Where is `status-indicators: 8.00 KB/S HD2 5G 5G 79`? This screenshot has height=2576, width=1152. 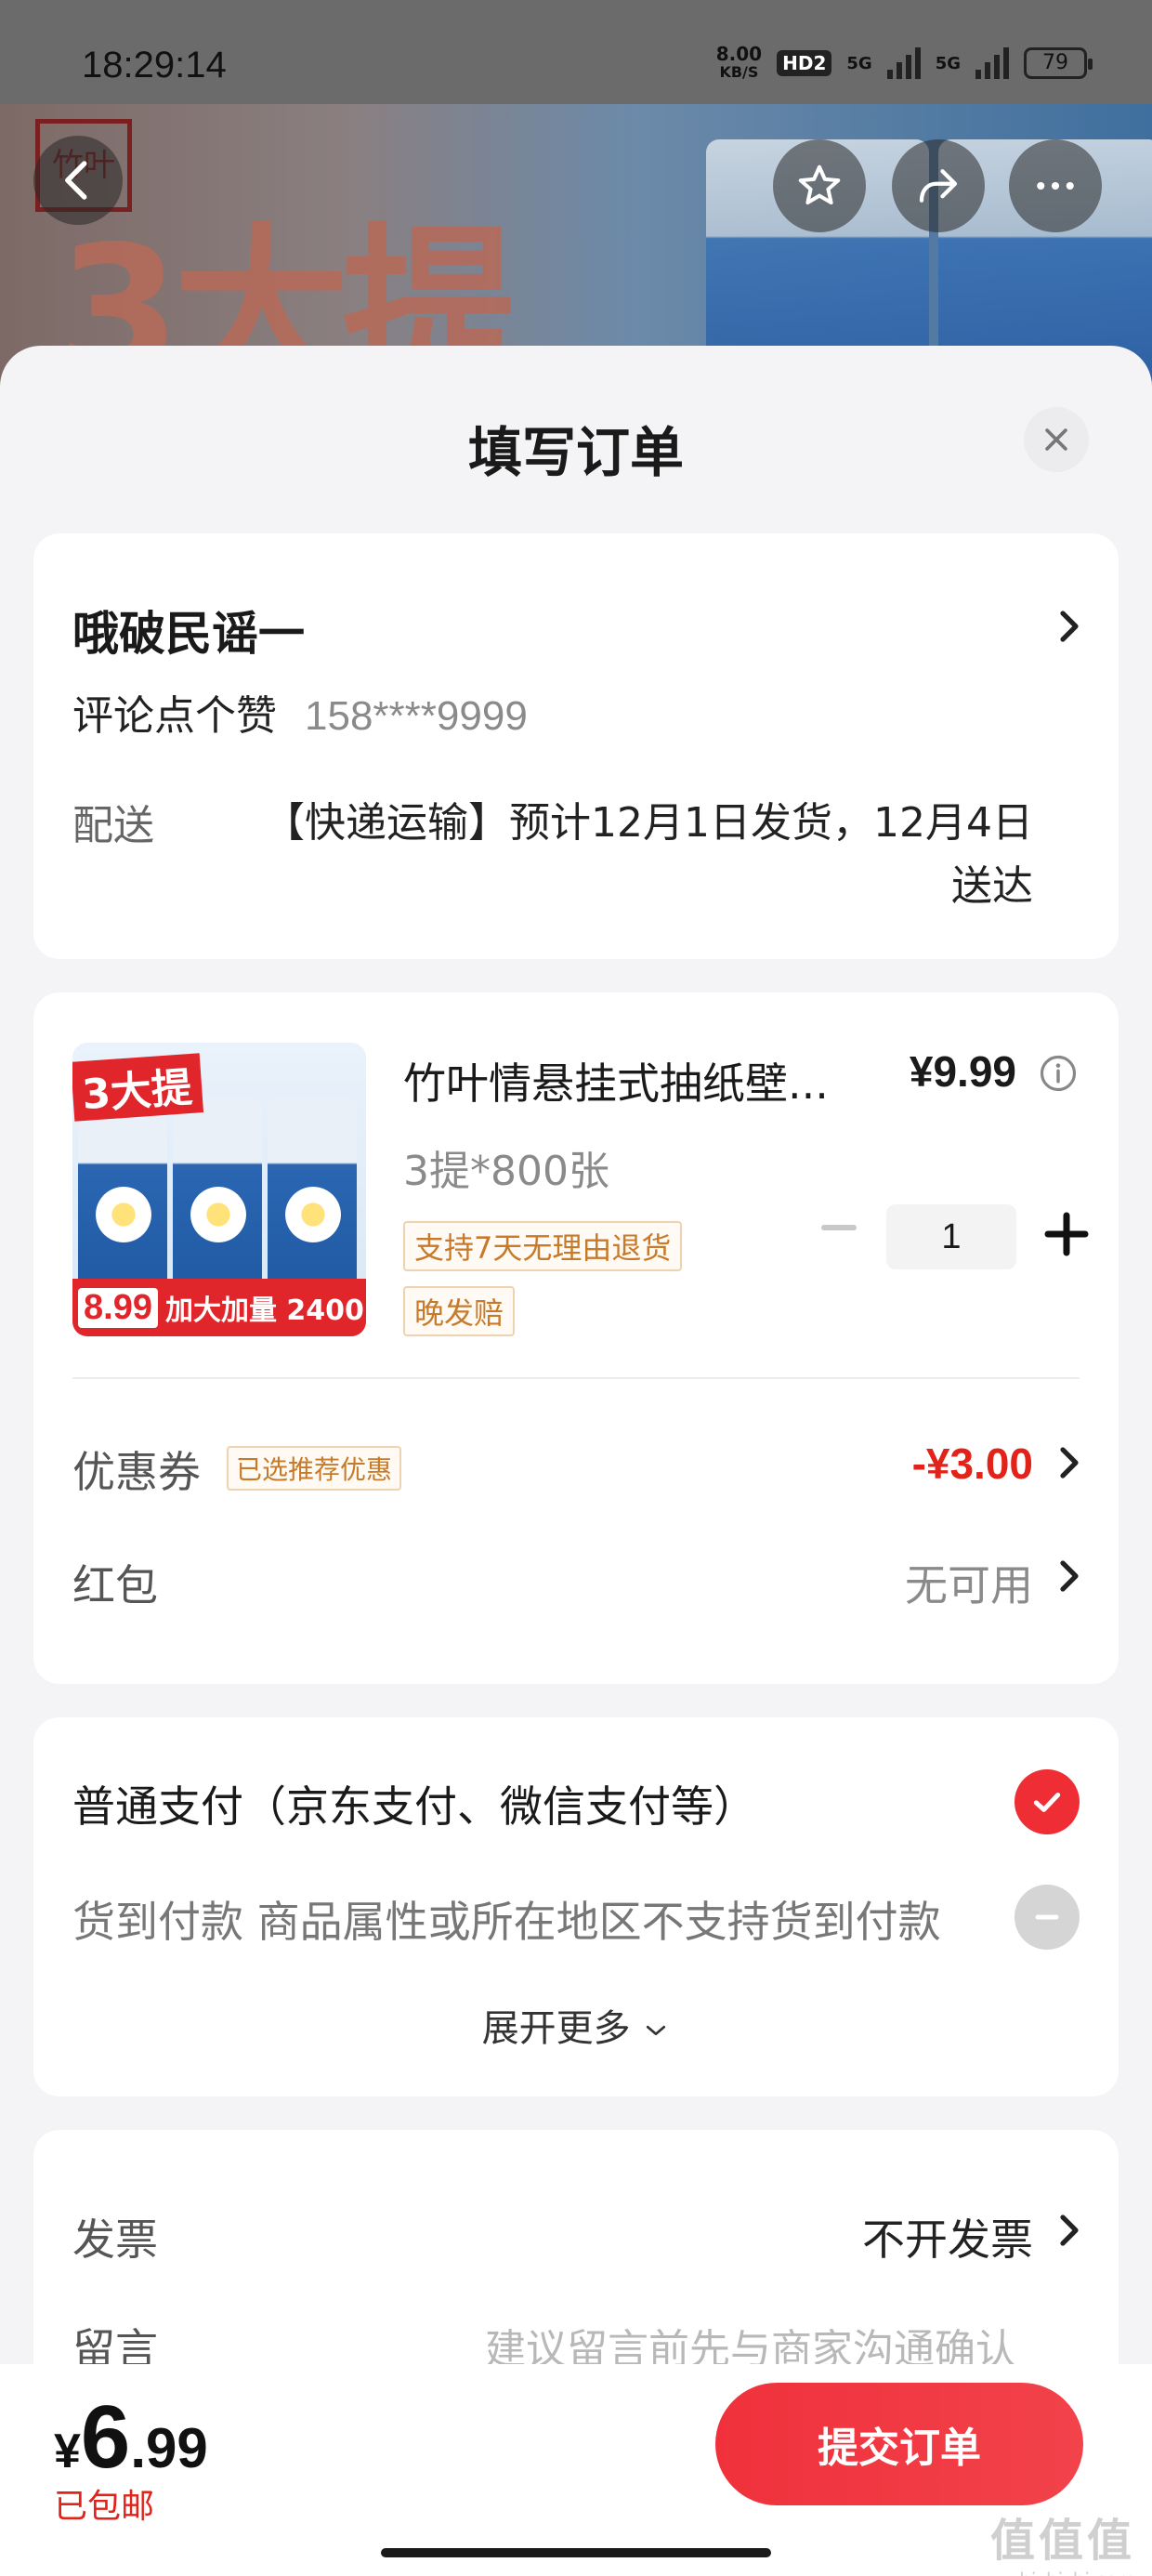
status-indicators: 8.00 KB/S HD2 5G 5G 79 is located at coordinates (904, 63).